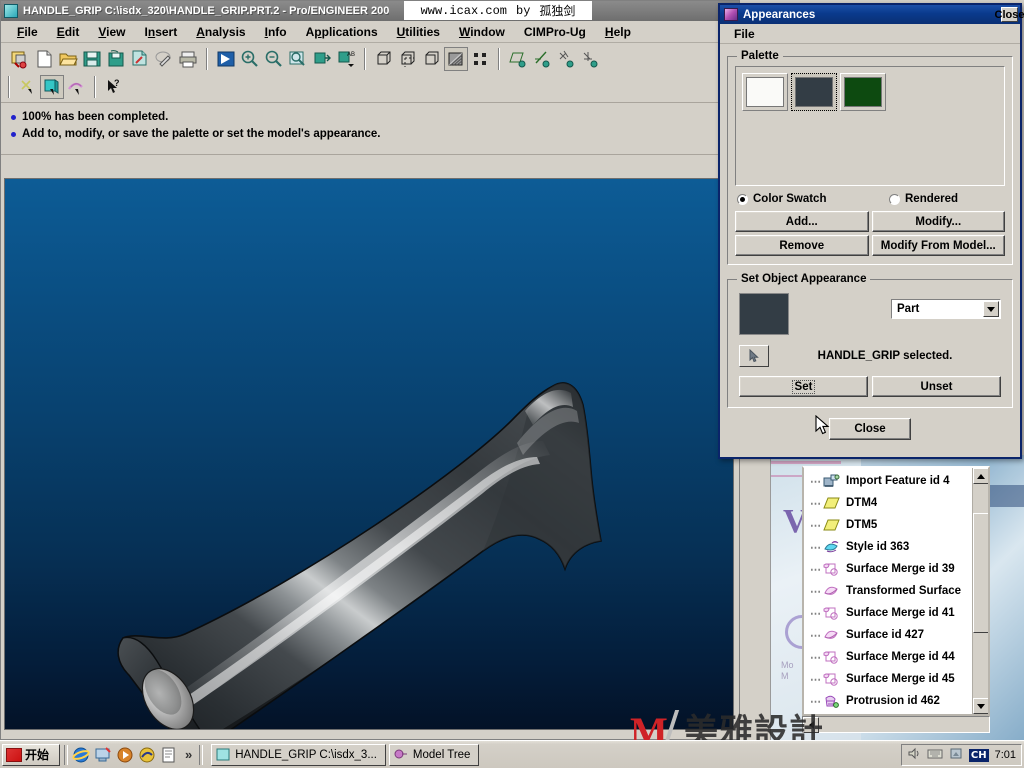 This screenshot has width=1024, height=768. What do you see at coordinates (870, 126) in the screenshot?
I see `palette-swatch-list` at bounding box center [870, 126].